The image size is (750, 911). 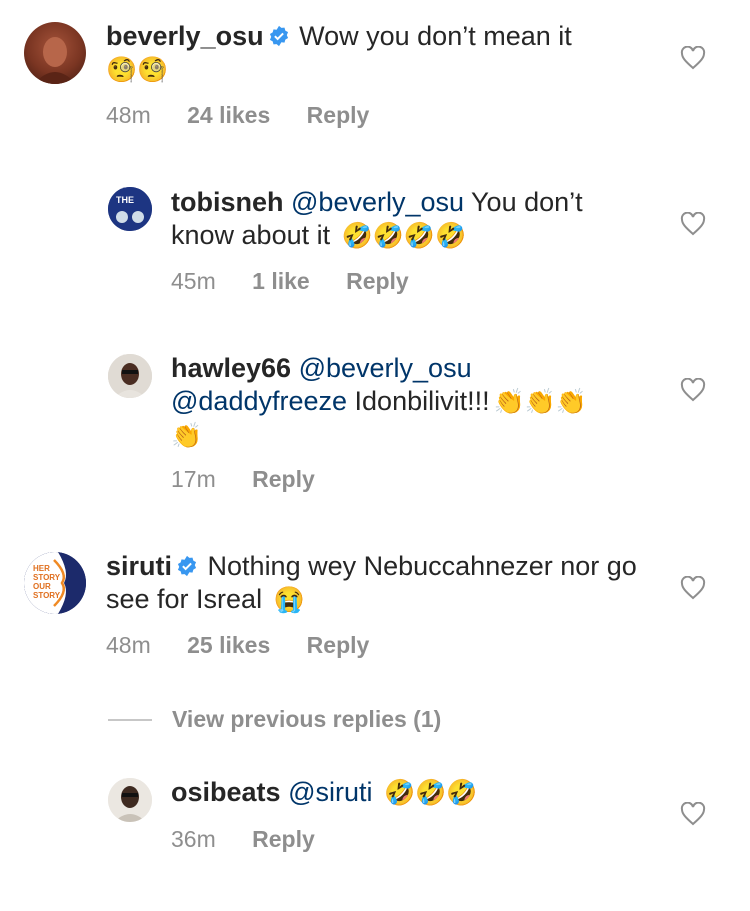 I want to click on comment-text: osibeats @siruti 🤣🤣🤣, so click(x=411, y=793).